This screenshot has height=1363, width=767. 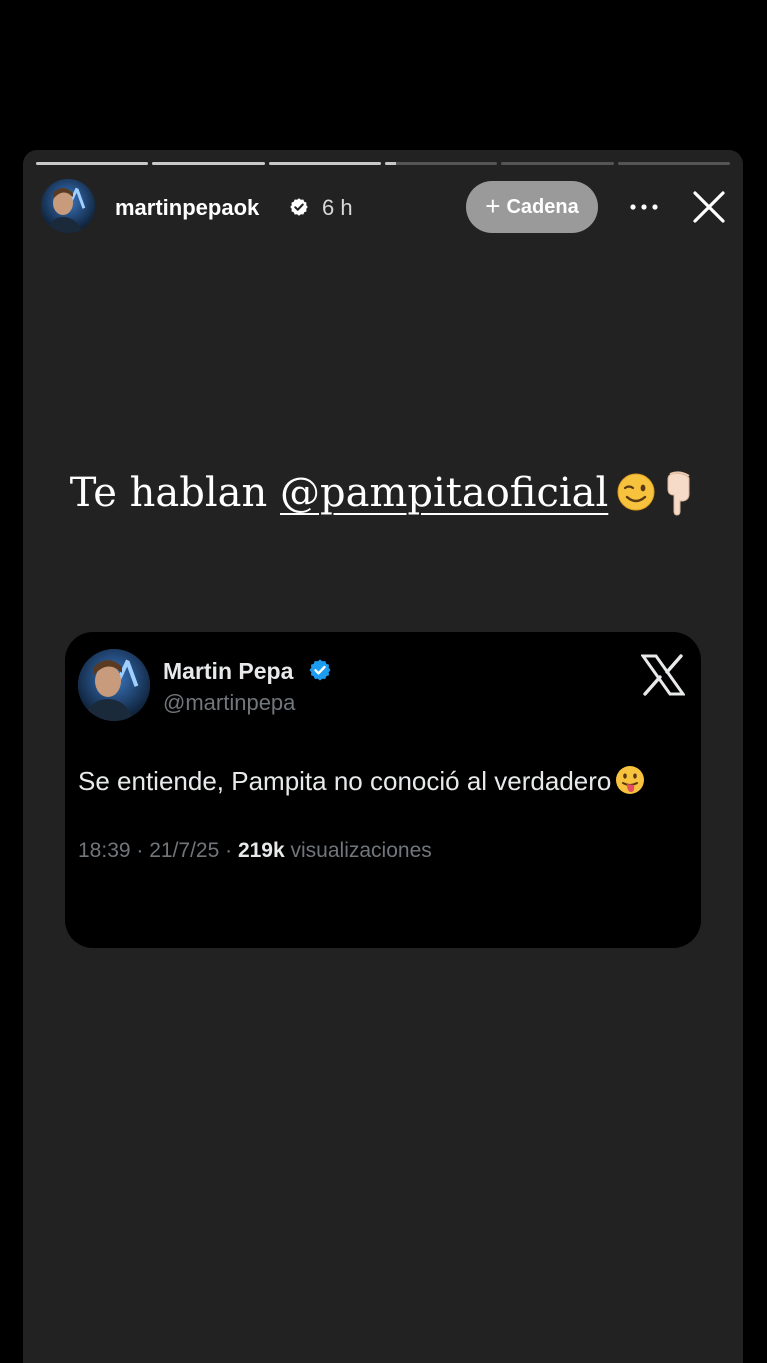 What do you see at coordinates (636, 492) in the screenshot?
I see `winking-face-emoji` at bounding box center [636, 492].